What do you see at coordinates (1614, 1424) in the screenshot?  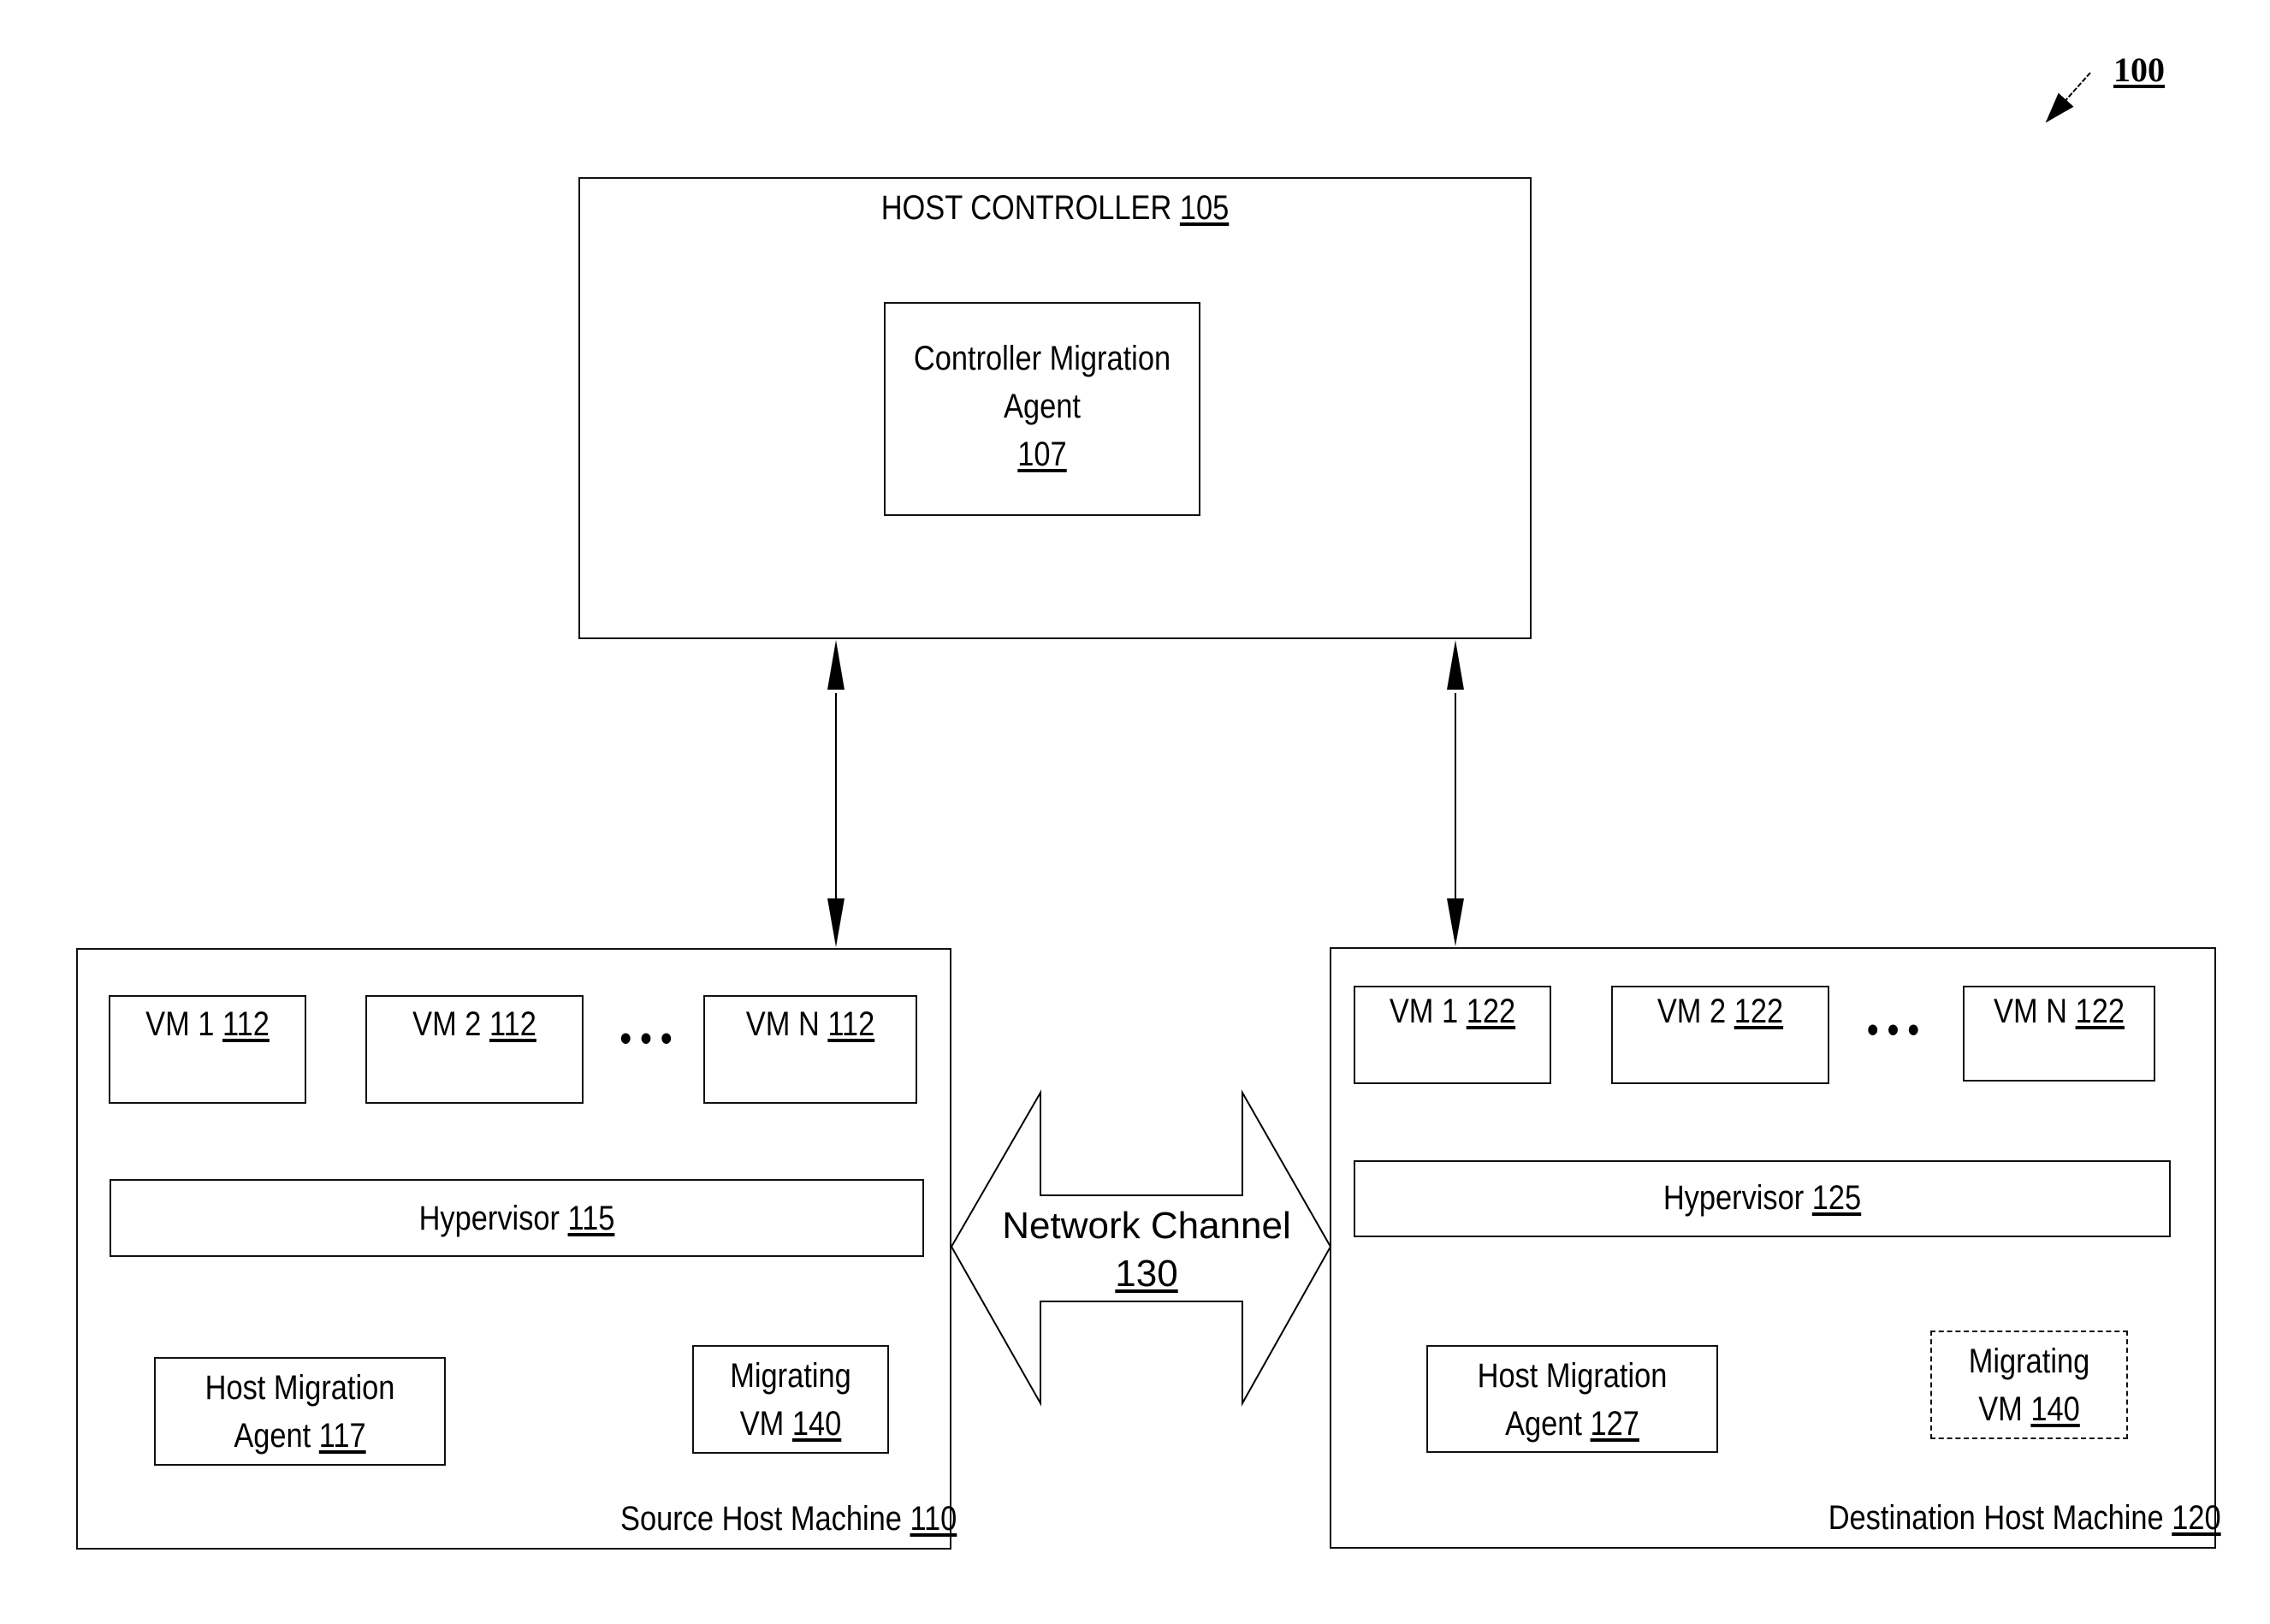 I see `agent-ref: 127` at bounding box center [1614, 1424].